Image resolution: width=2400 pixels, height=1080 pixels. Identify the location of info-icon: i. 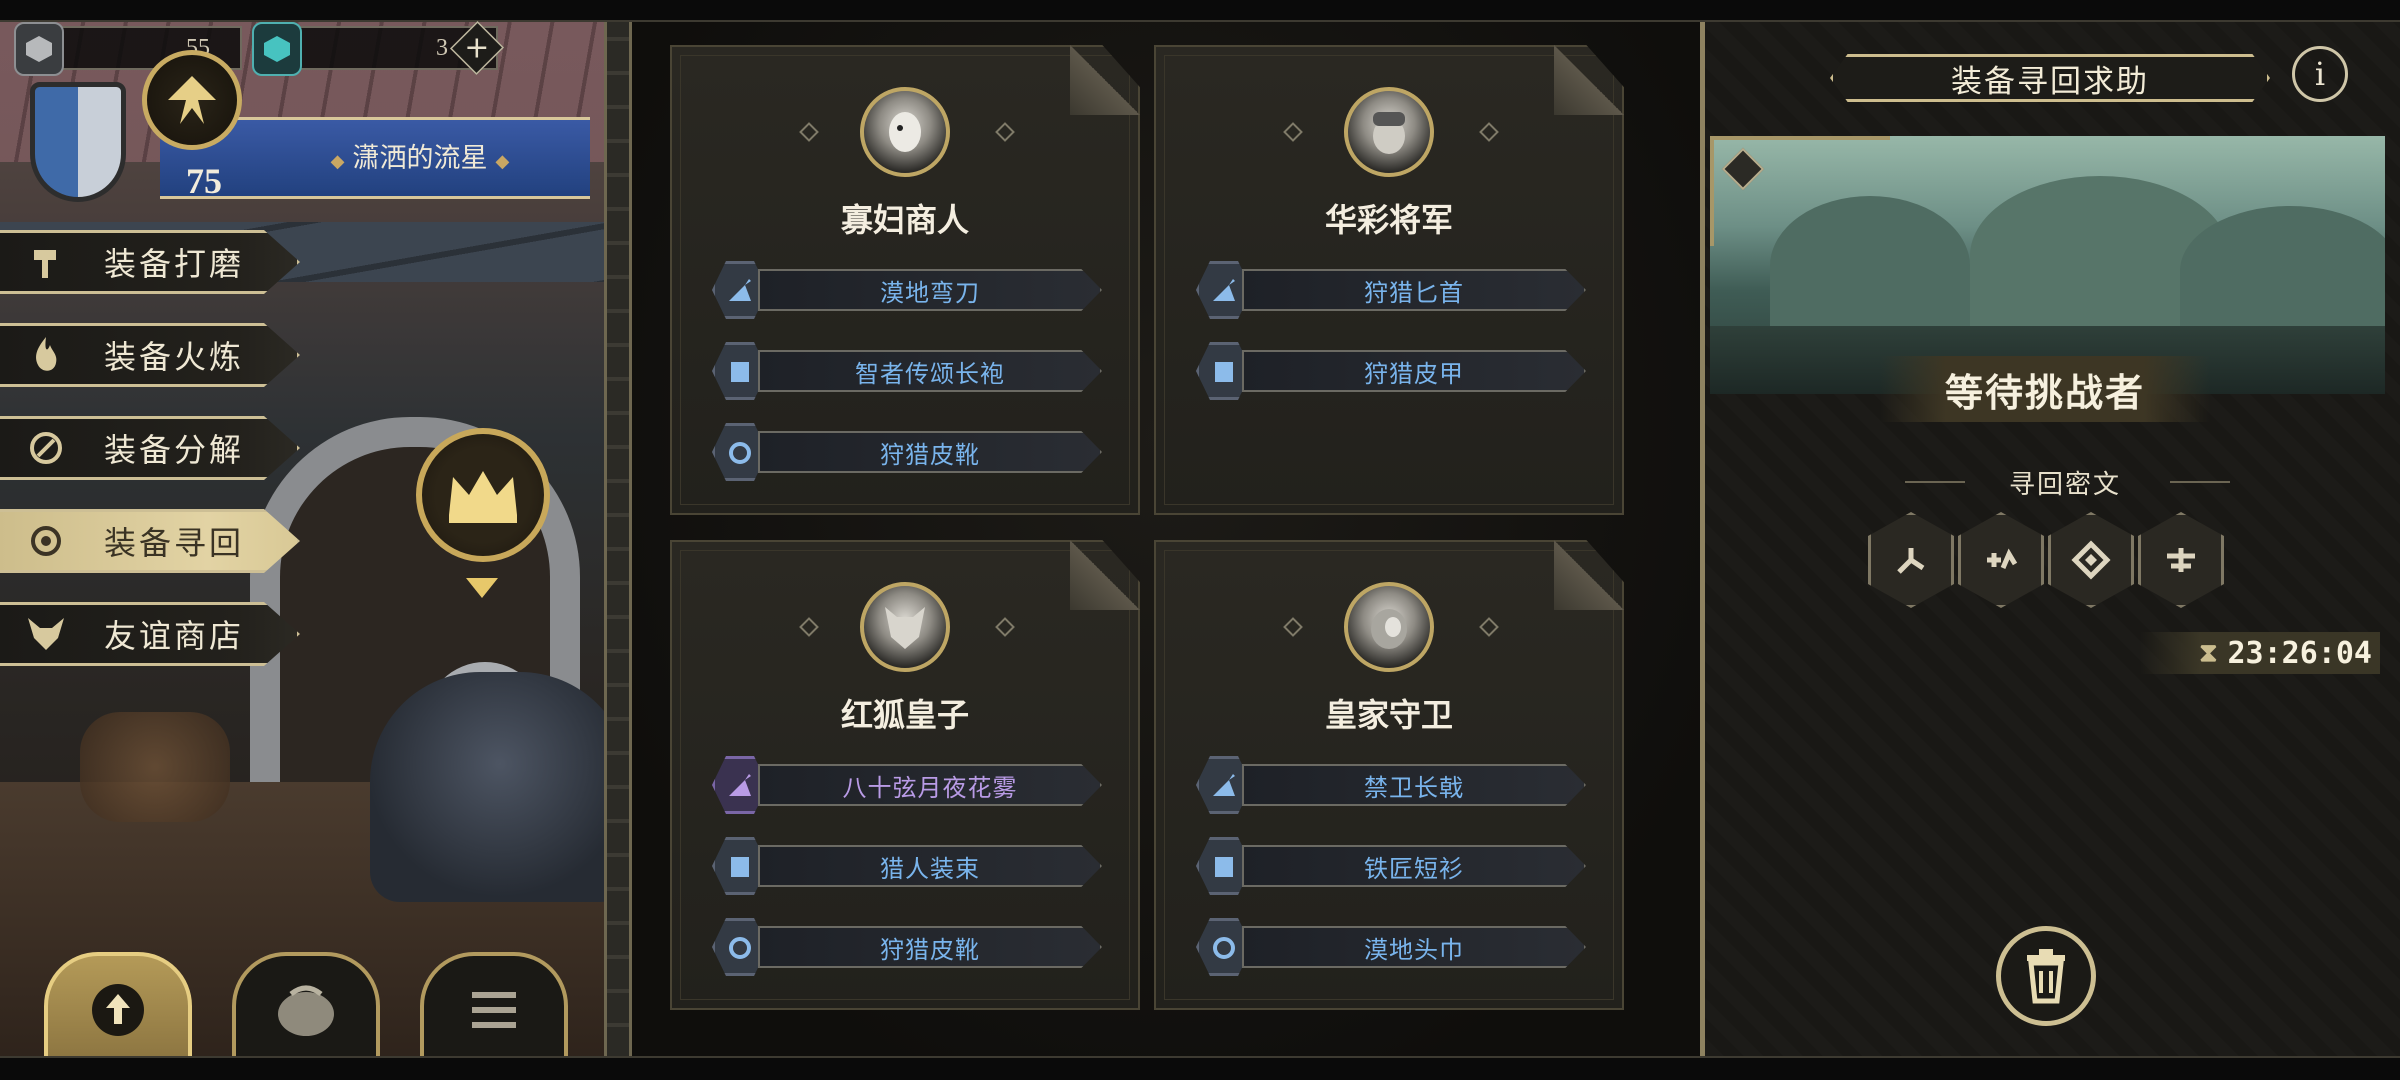
(2320, 74).